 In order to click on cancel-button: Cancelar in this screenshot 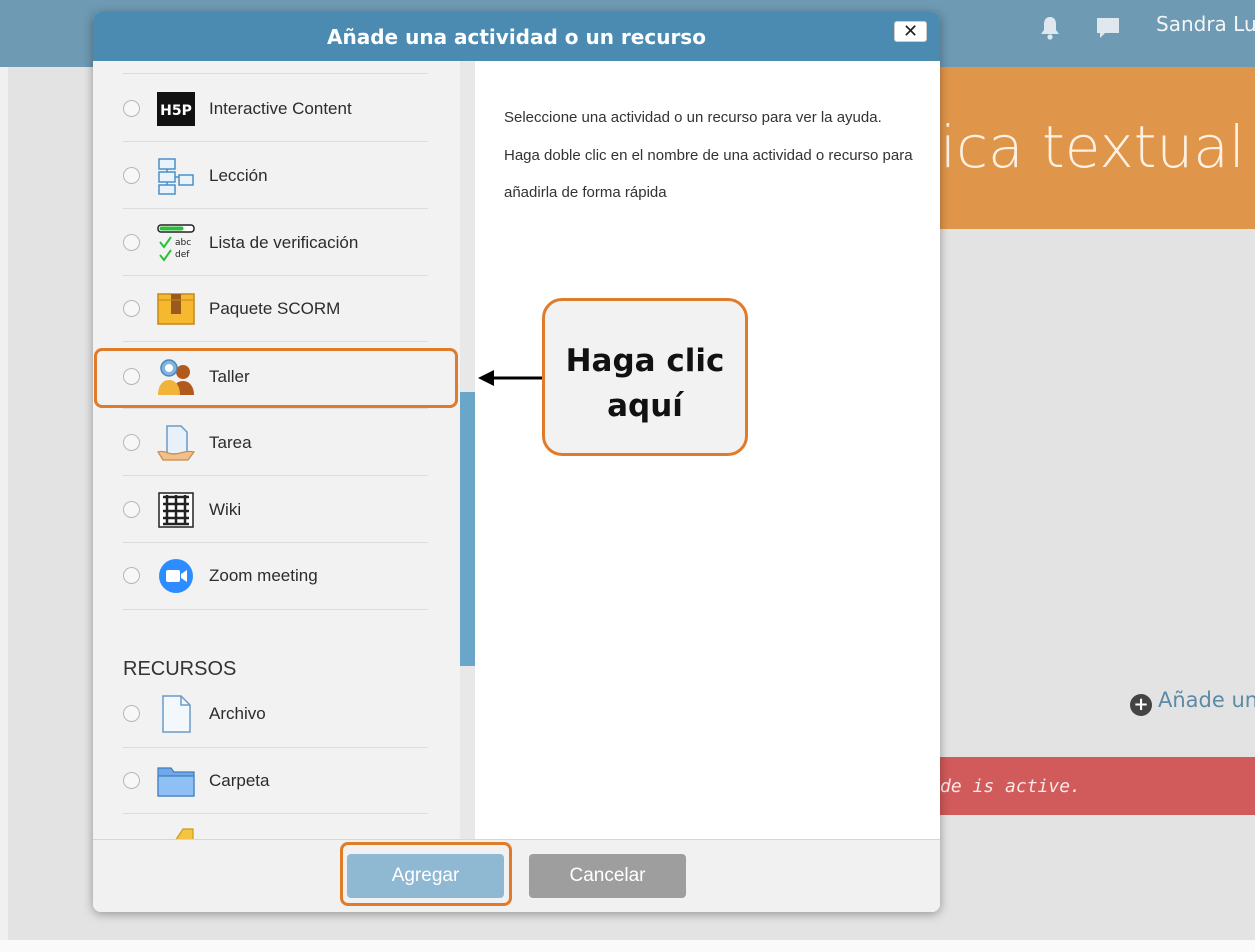, I will do `click(607, 876)`.